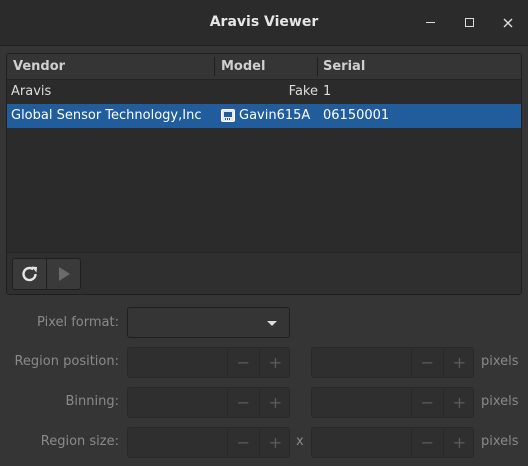 The width and height of the screenshot is (528, 466). Describe the element at coordinates (228, 115) in the screenshot. I see `network-camera-icon` at that location.